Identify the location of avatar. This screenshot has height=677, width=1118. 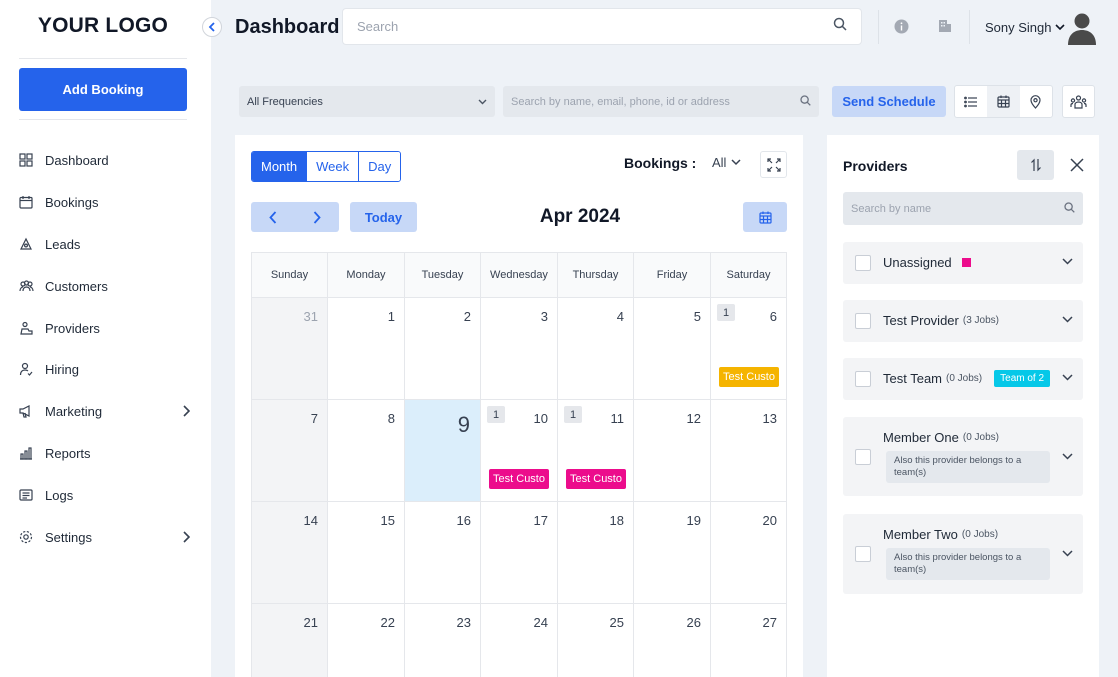
(1082, 28).